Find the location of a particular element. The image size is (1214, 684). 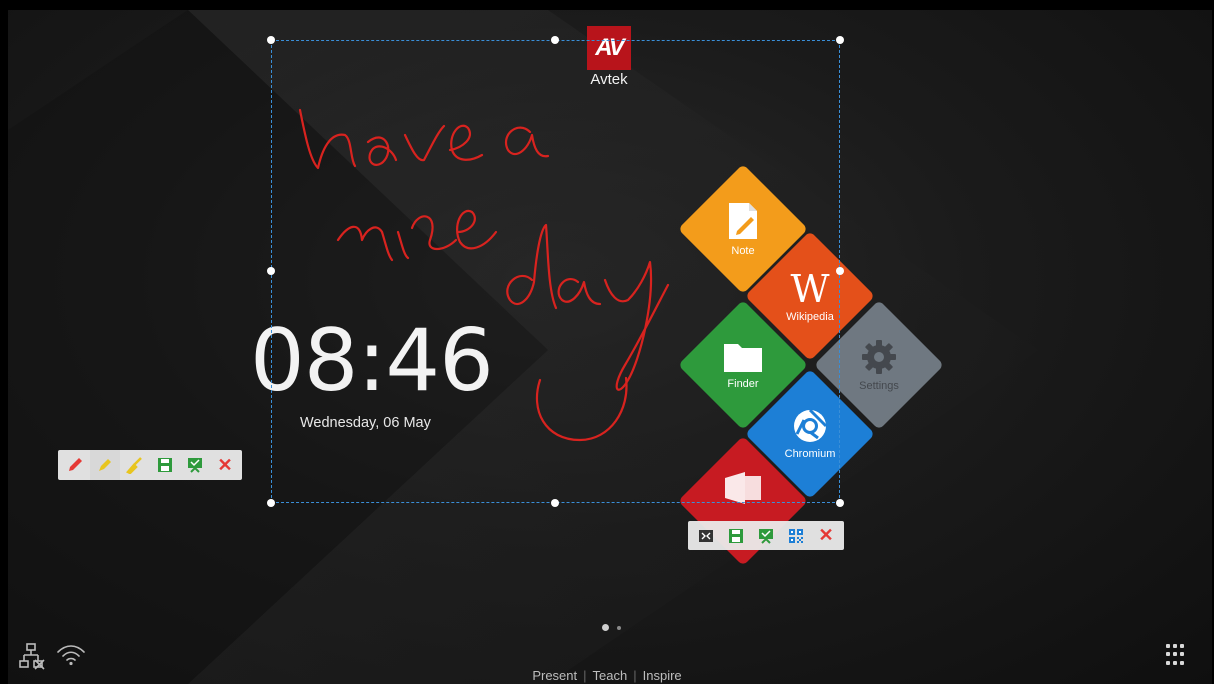

eraser-icon is located at coordinates (134, 465).